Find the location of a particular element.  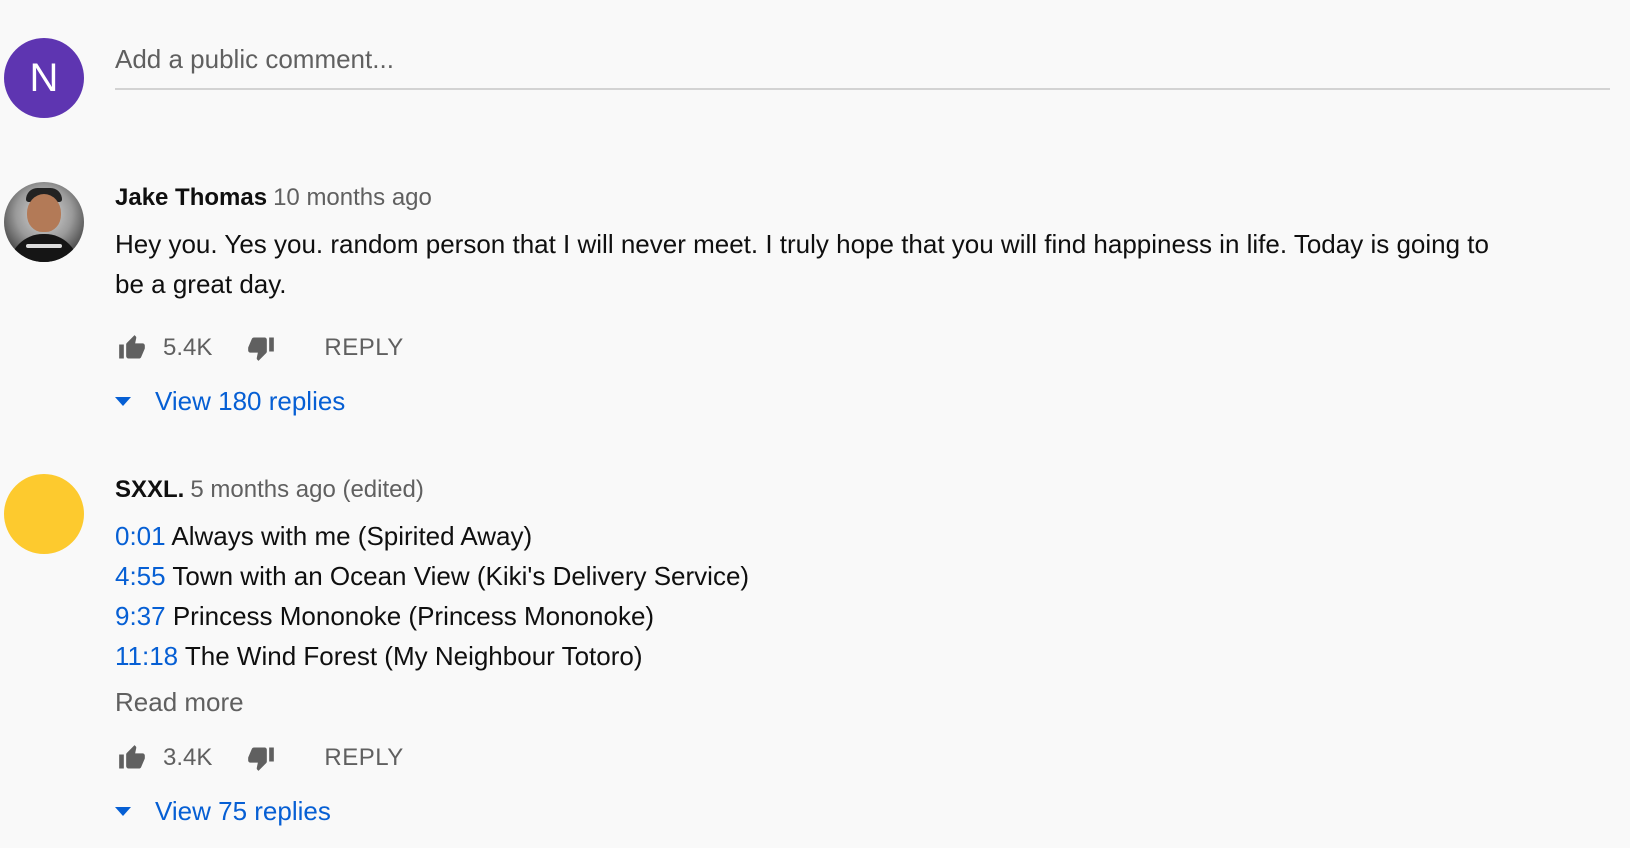

current-user-avatar: N is located at coordinates (44, 78).